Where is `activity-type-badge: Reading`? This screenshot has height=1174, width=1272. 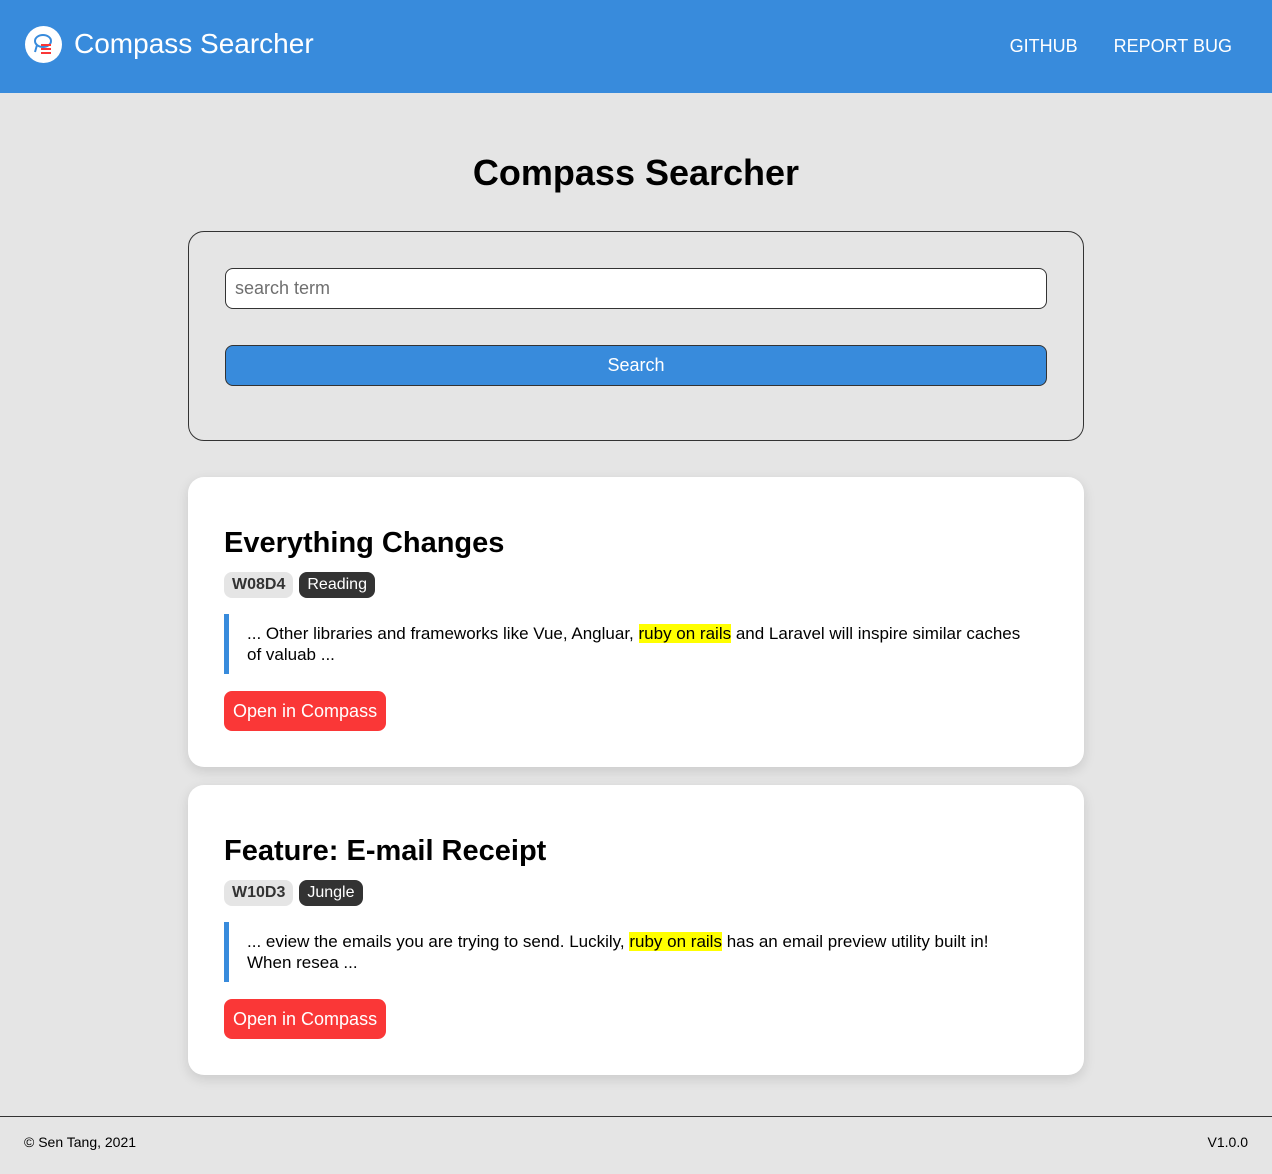
activity-type-badge: Reading is located at coordinates (337, 585).